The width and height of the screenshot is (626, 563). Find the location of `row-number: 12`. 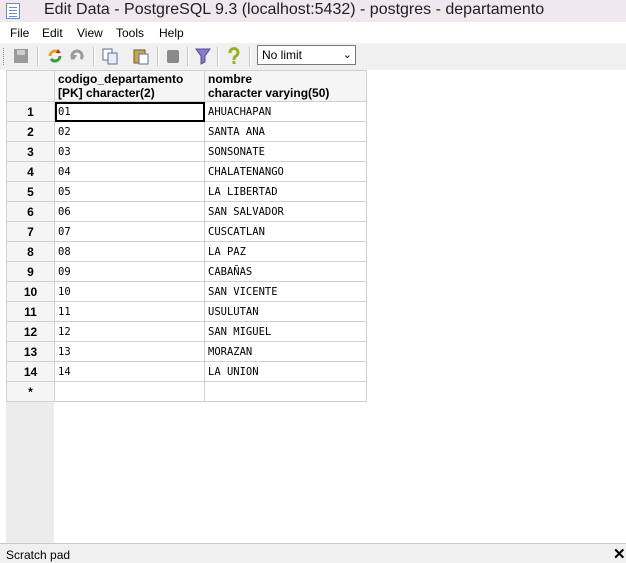

row-number: 12 is located at coordinates (30, 331).